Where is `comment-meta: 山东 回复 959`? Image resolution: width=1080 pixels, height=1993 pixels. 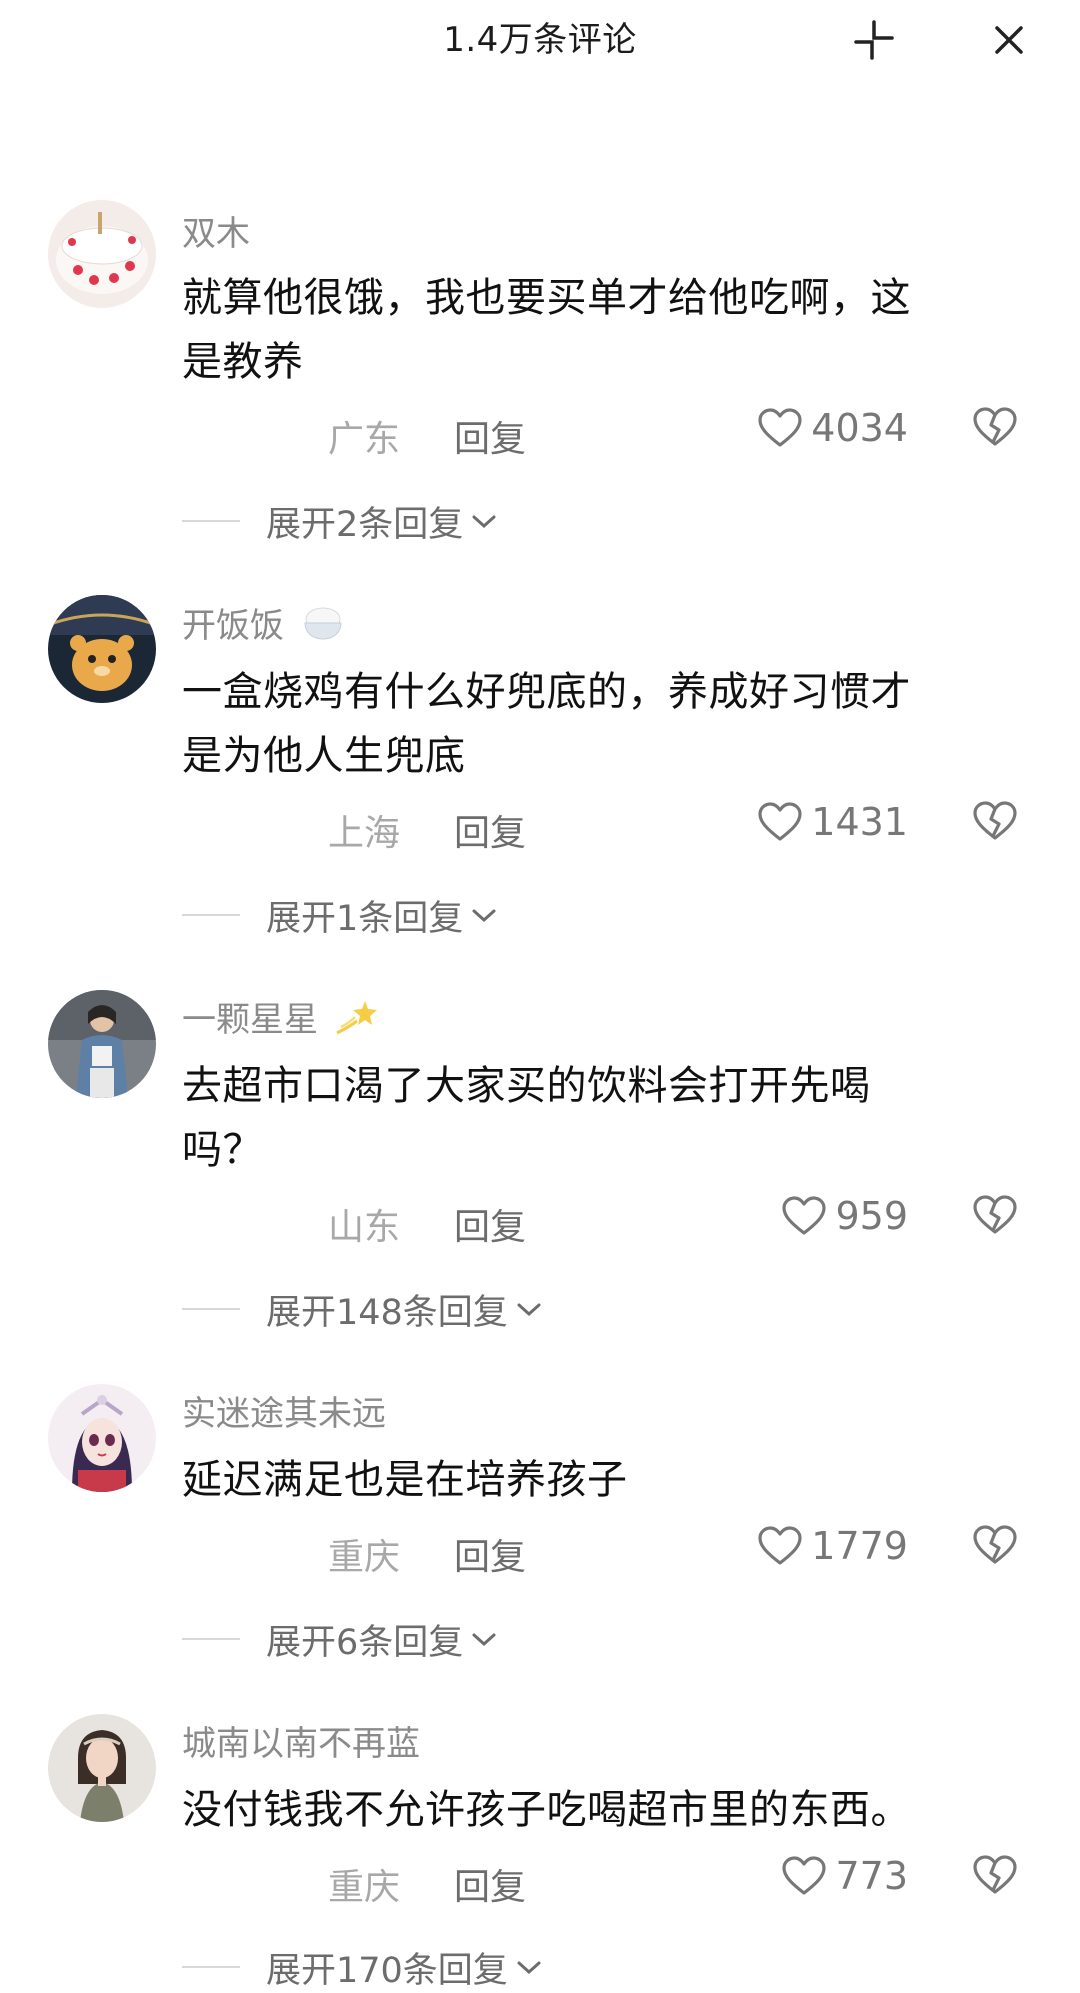
comment-meta: 山东 回复 959 is located at coordinates (540, 1222).